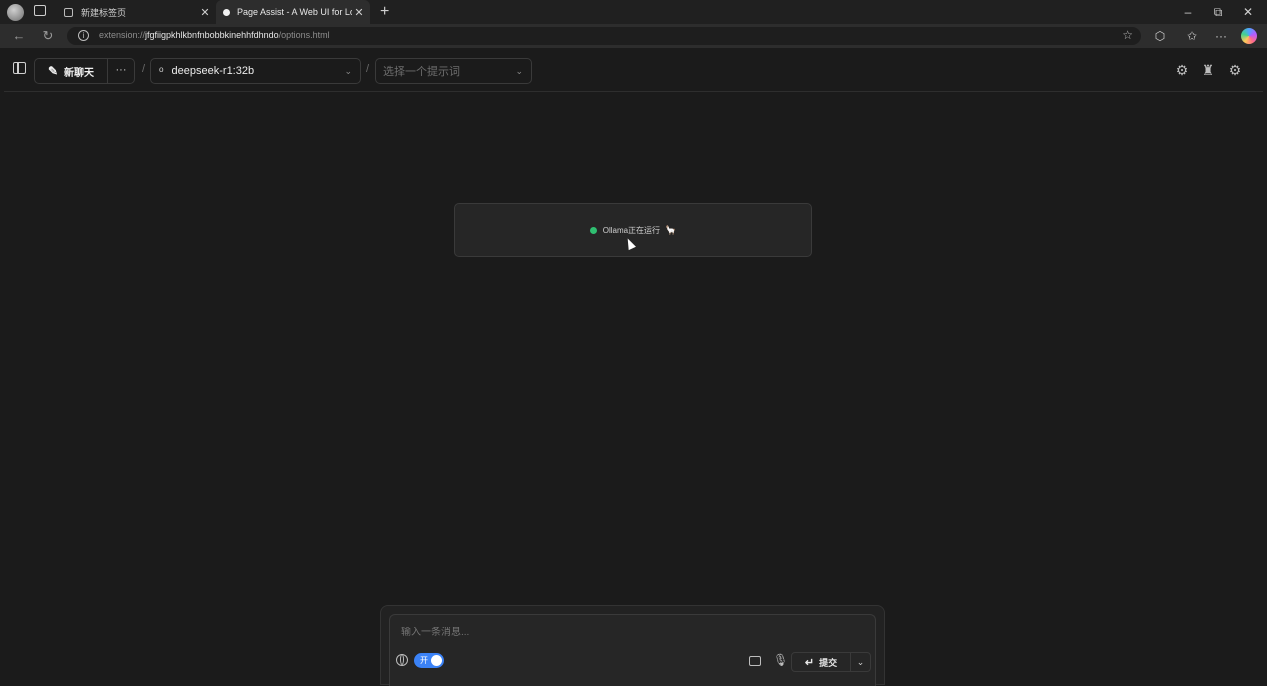 This screenshot has width=1267, height=686. What do you see at coordinates (755, 661) in the screenshot?
I see `image-upload-icon` at bounding box center [755, 661].